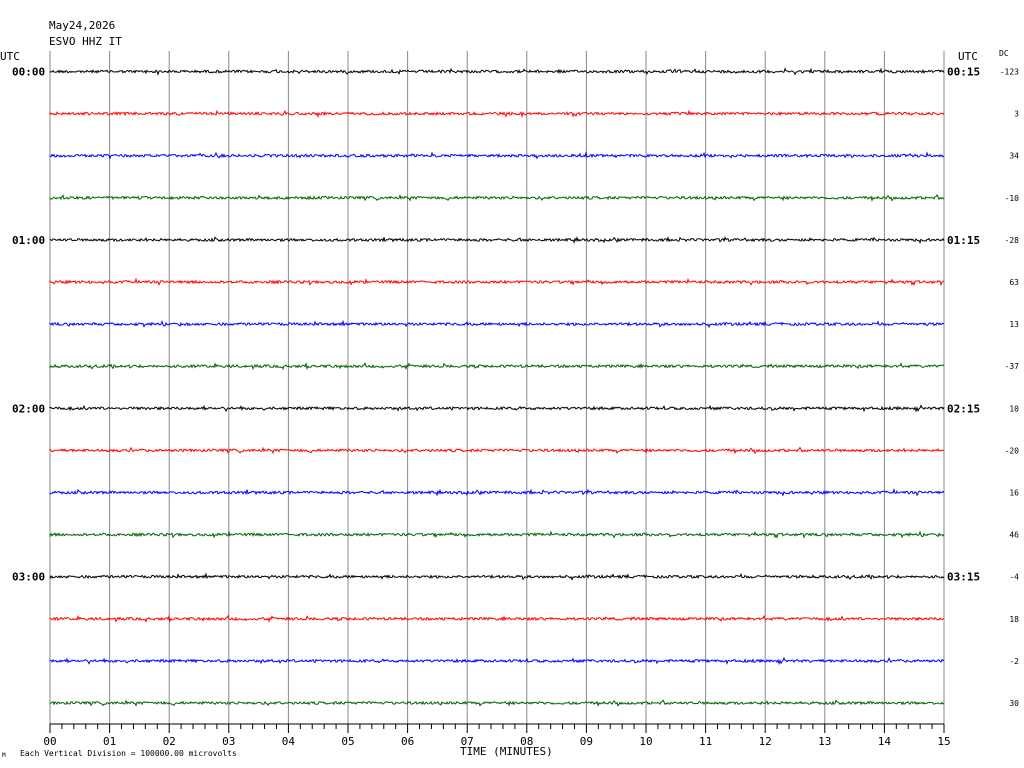 This screenshot has height=768, width=1024. What do you see at coordinates (765, 741) in the screenshot?
I see `x-tick-label: 12` at bounding box center [765, 741].